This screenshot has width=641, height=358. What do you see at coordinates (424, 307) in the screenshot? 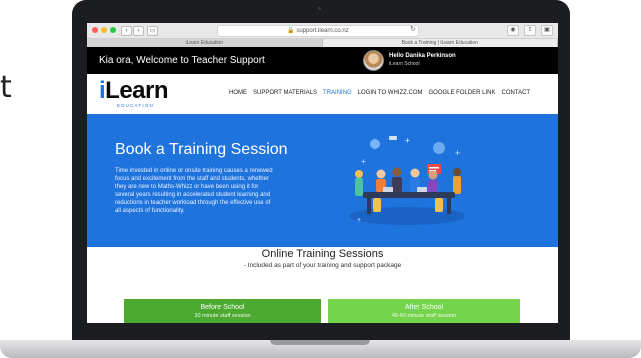
I see `card-title: After School` at bounding box center [424, 307].